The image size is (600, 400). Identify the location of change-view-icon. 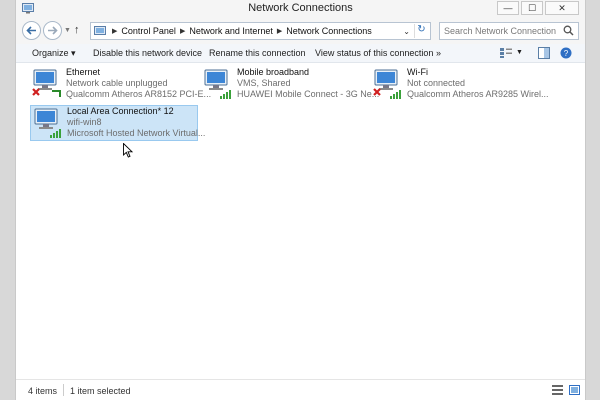
(506, 53).